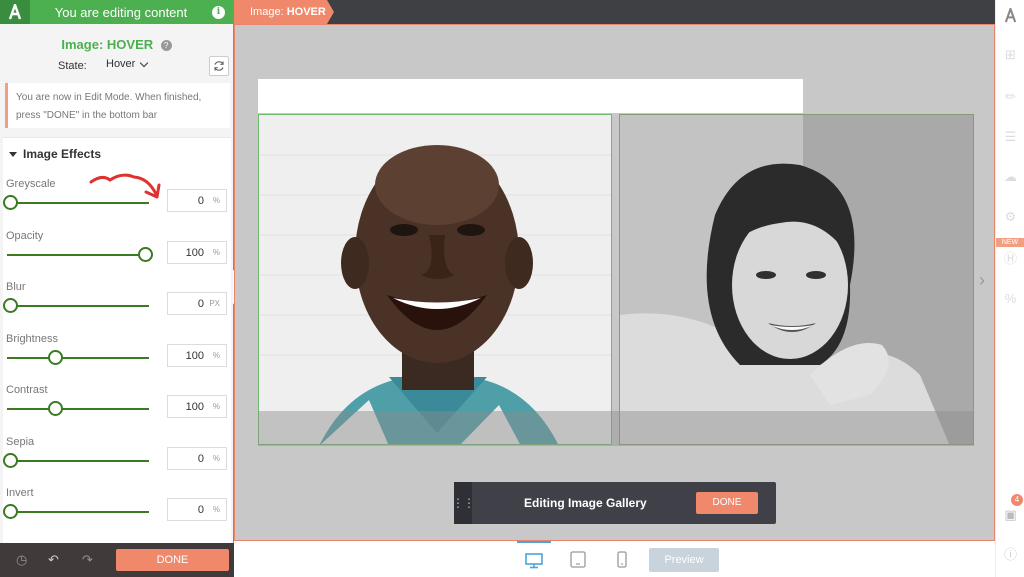 This screenshot has height=577, width=1024. I want to click on brightness-slider-track, so click(78, 358).